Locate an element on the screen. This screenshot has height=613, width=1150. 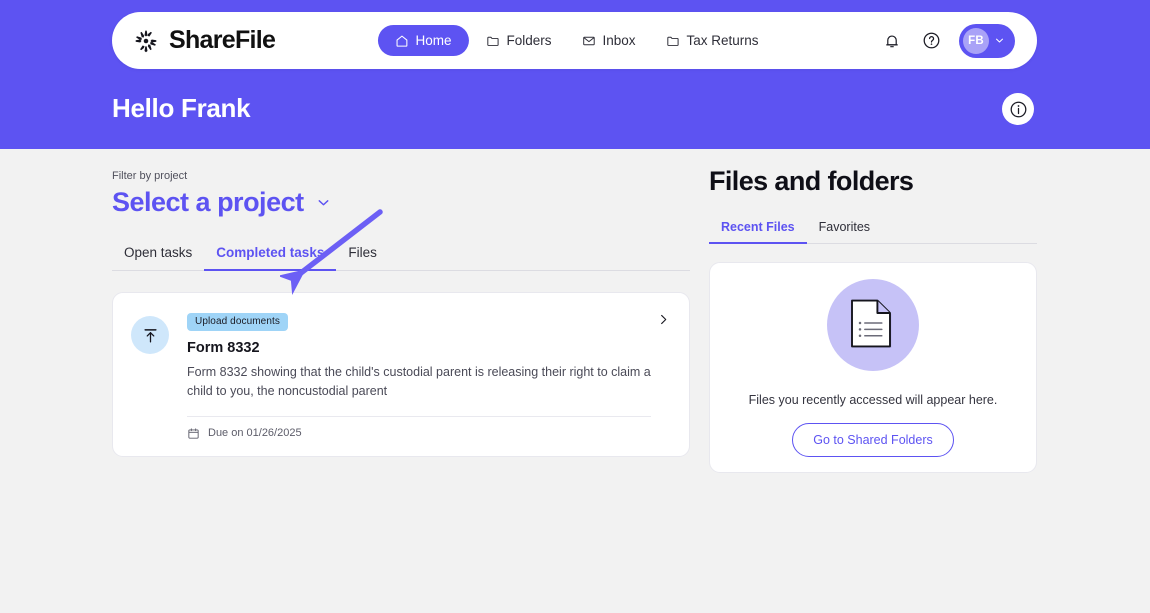
nav-item-folders-label: Folders is located at coordinates (529, 40).